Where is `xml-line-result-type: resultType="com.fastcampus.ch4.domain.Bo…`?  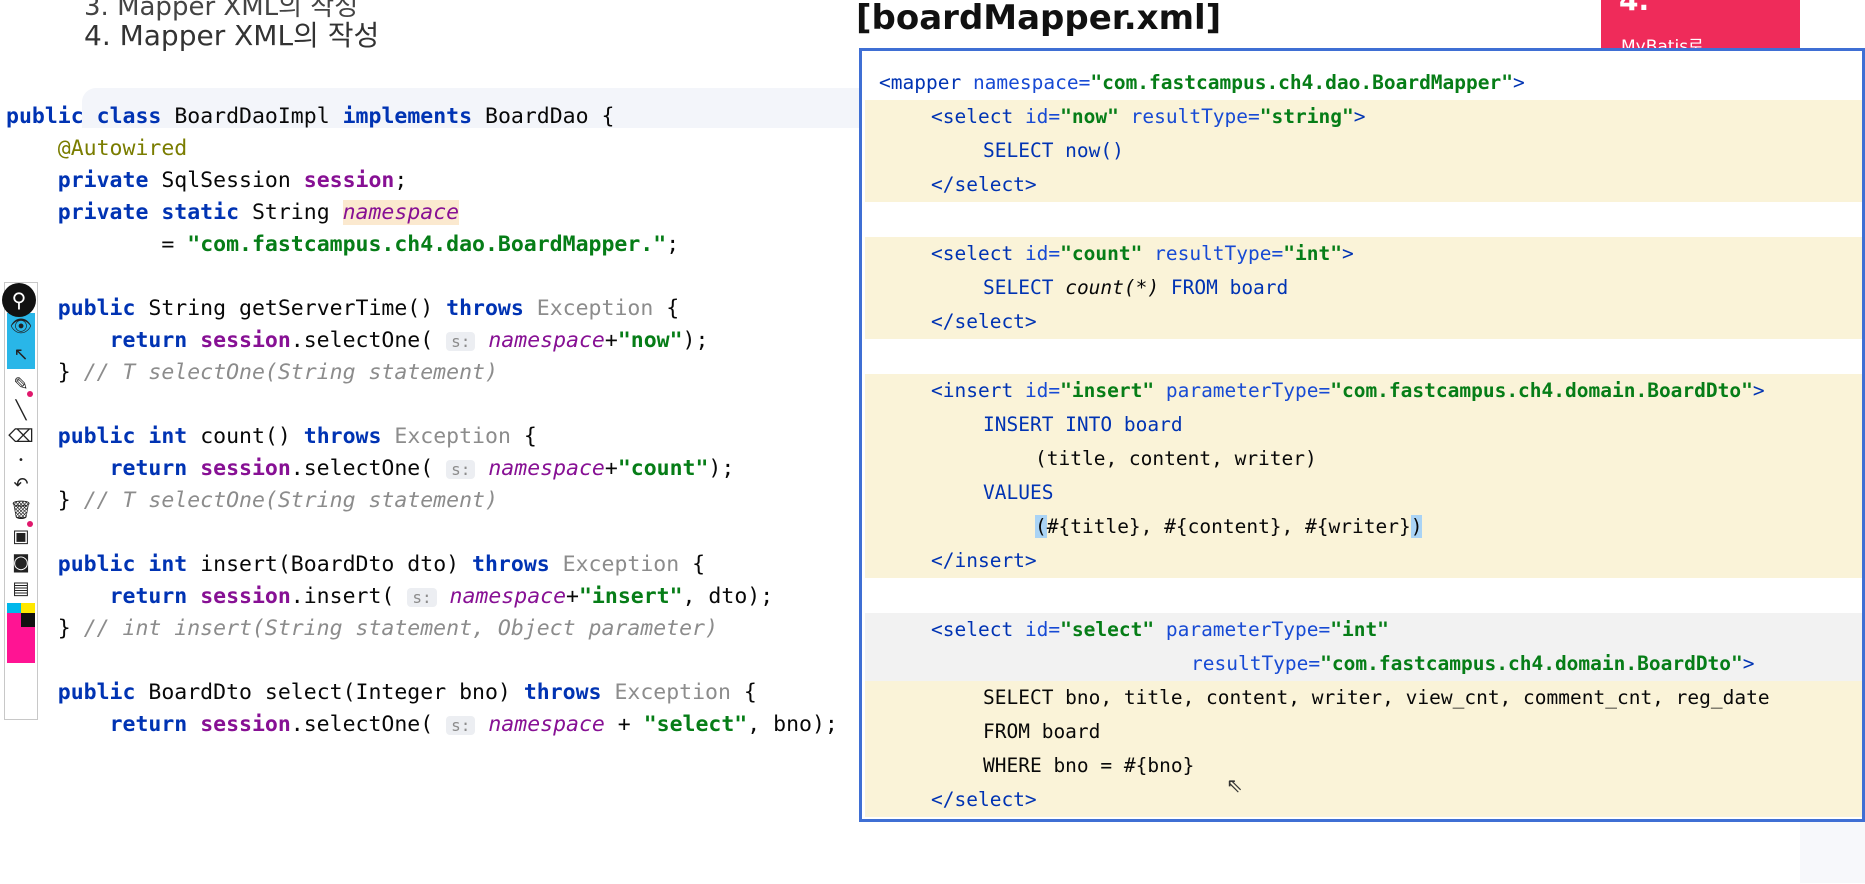
xml-line-result-type: resultType="com.fastcampus.ch4.domain.Bo… is located at coordinates (1473, 663).